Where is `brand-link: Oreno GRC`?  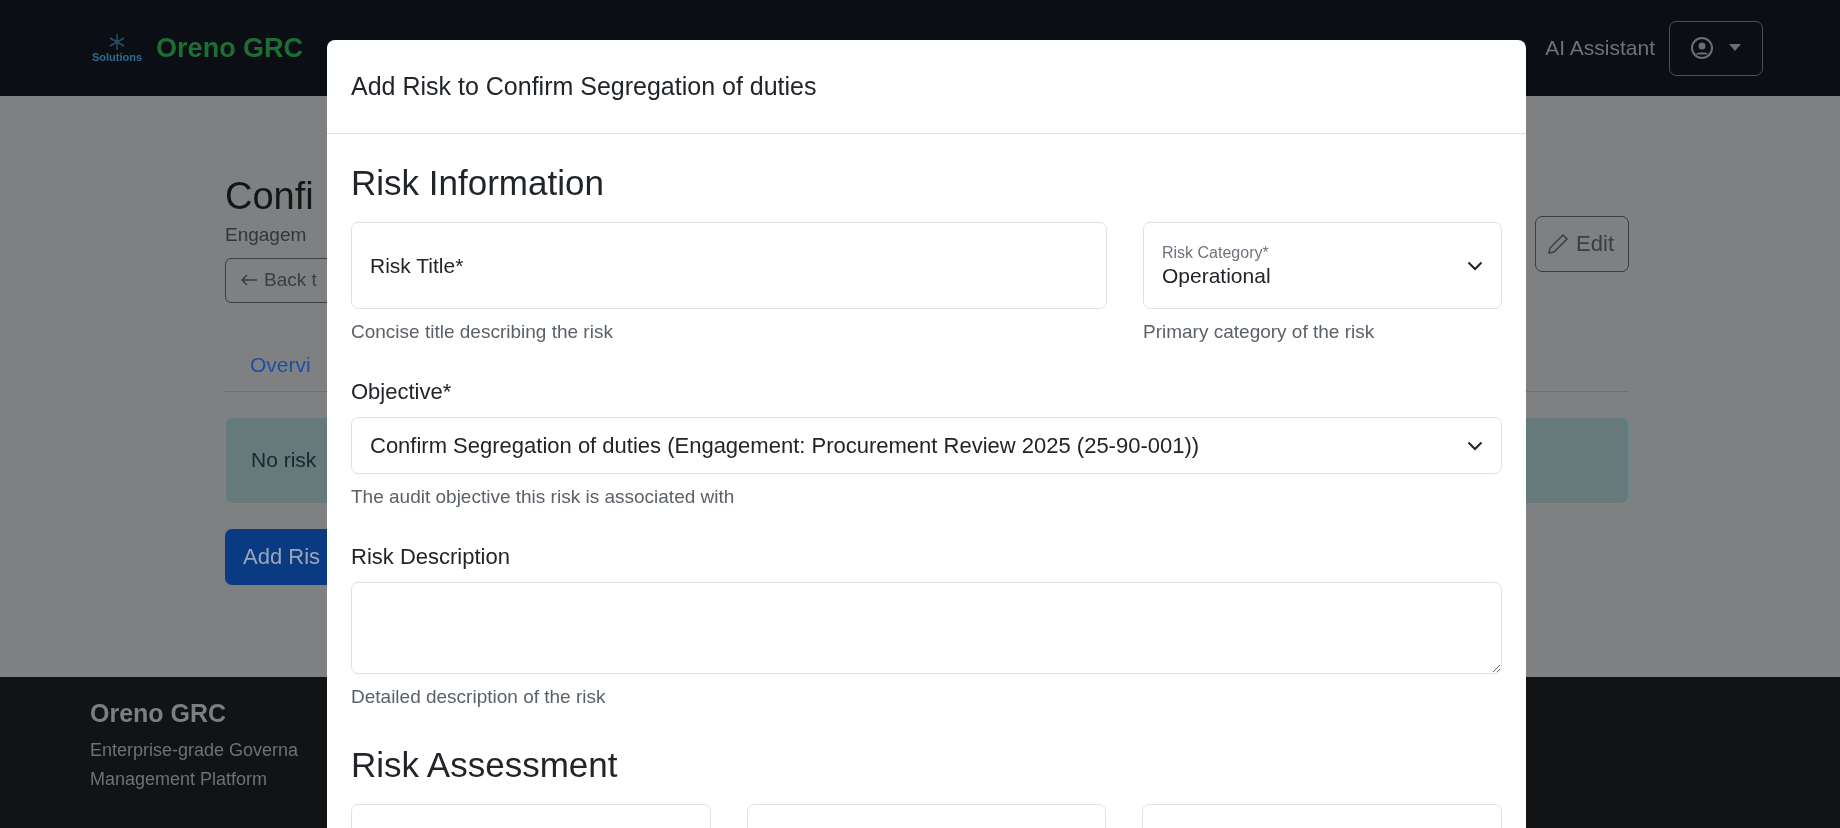 brand-link: Oreno GRC is located at coordinates (230, 48).